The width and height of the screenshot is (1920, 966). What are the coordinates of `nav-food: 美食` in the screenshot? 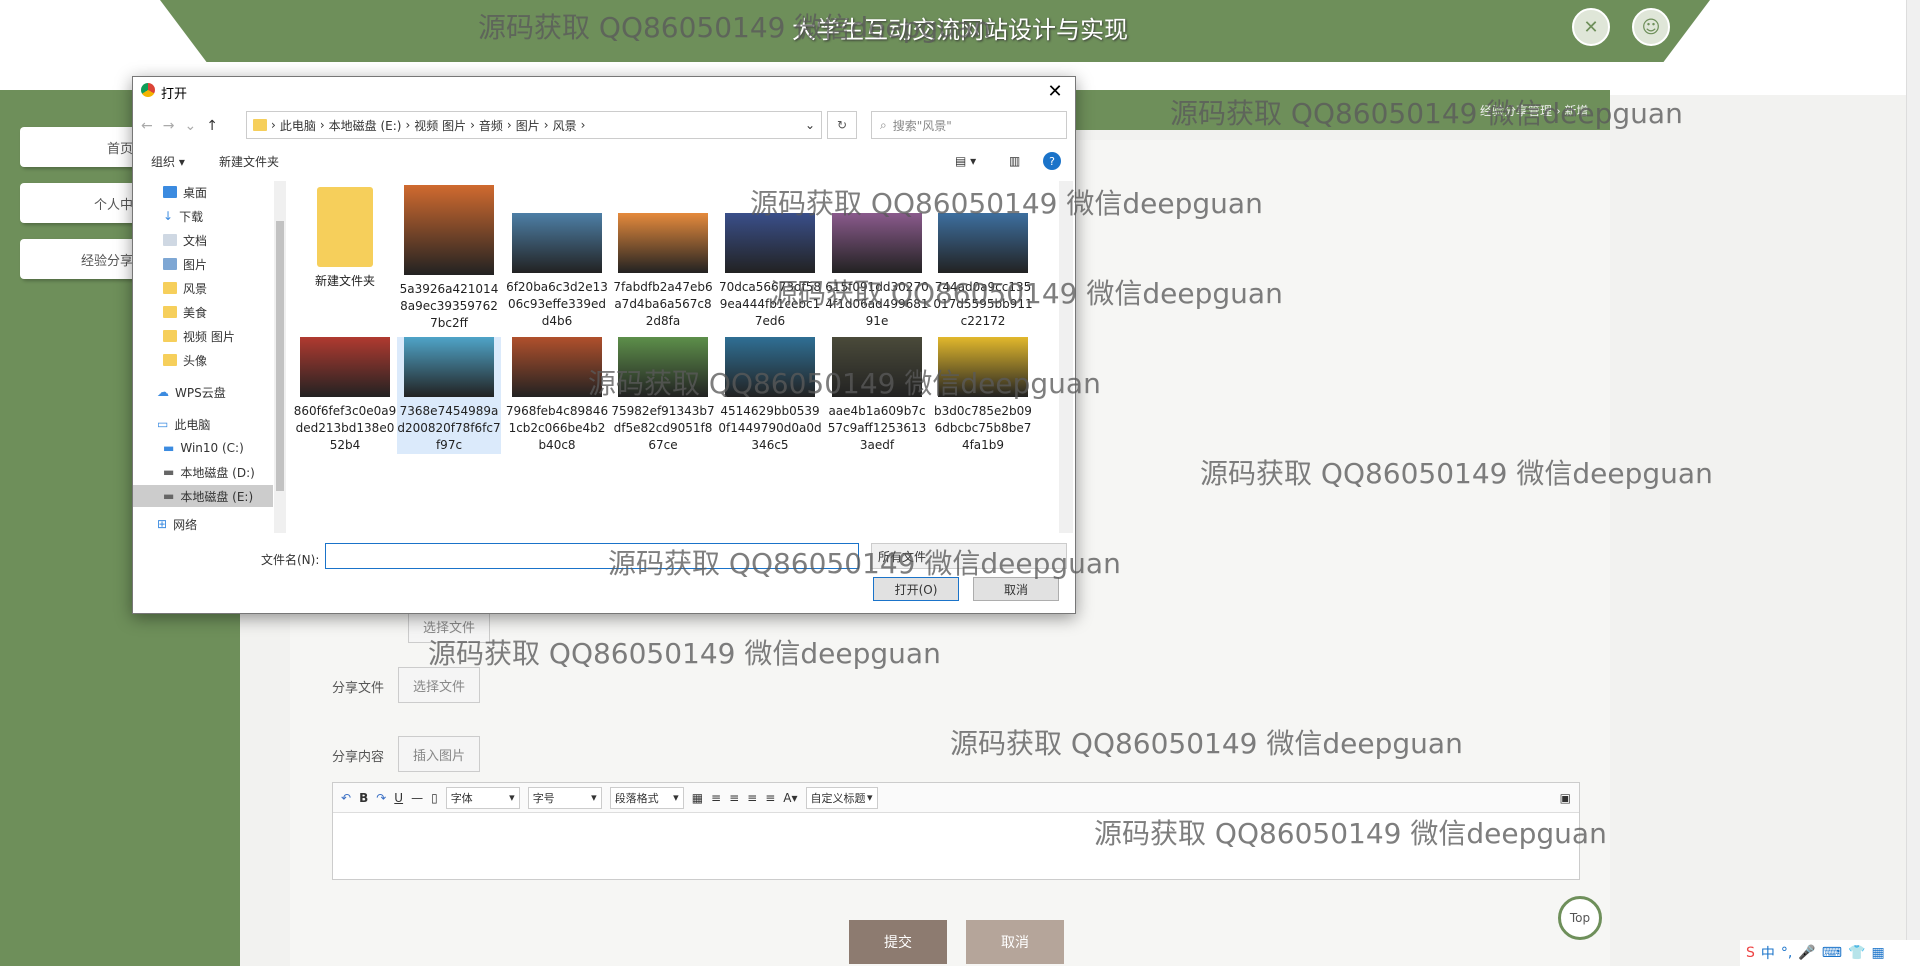 It's located at (185, 312).